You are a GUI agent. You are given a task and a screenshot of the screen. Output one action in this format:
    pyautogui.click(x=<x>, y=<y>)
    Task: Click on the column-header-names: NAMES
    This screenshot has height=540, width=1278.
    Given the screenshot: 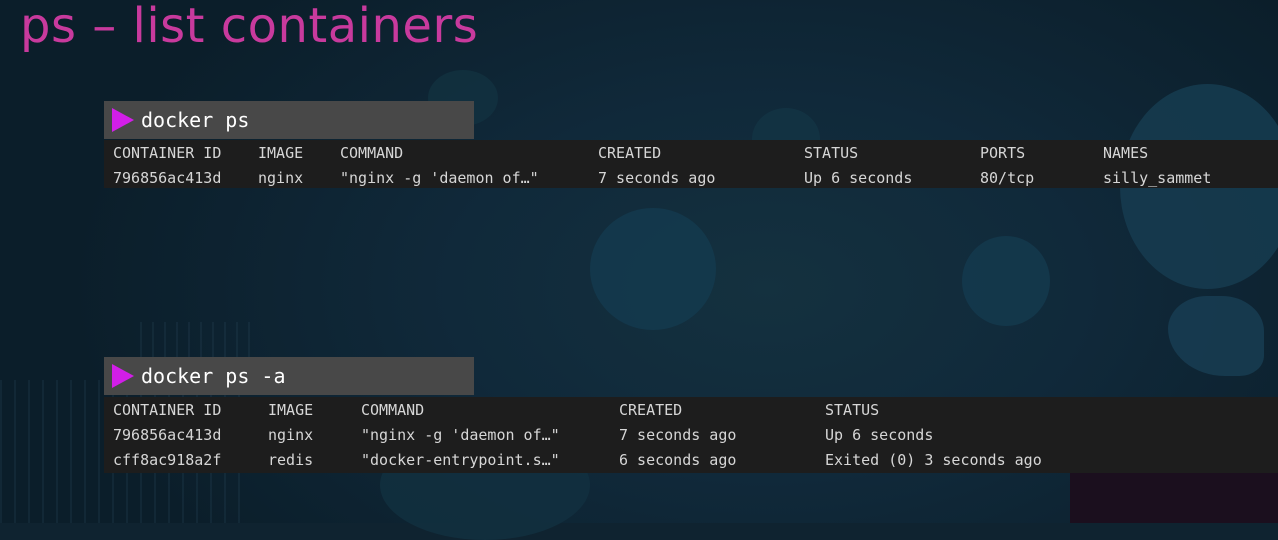 What is the action you would take?
    pyautogui.click(x=1126, y=153)
    